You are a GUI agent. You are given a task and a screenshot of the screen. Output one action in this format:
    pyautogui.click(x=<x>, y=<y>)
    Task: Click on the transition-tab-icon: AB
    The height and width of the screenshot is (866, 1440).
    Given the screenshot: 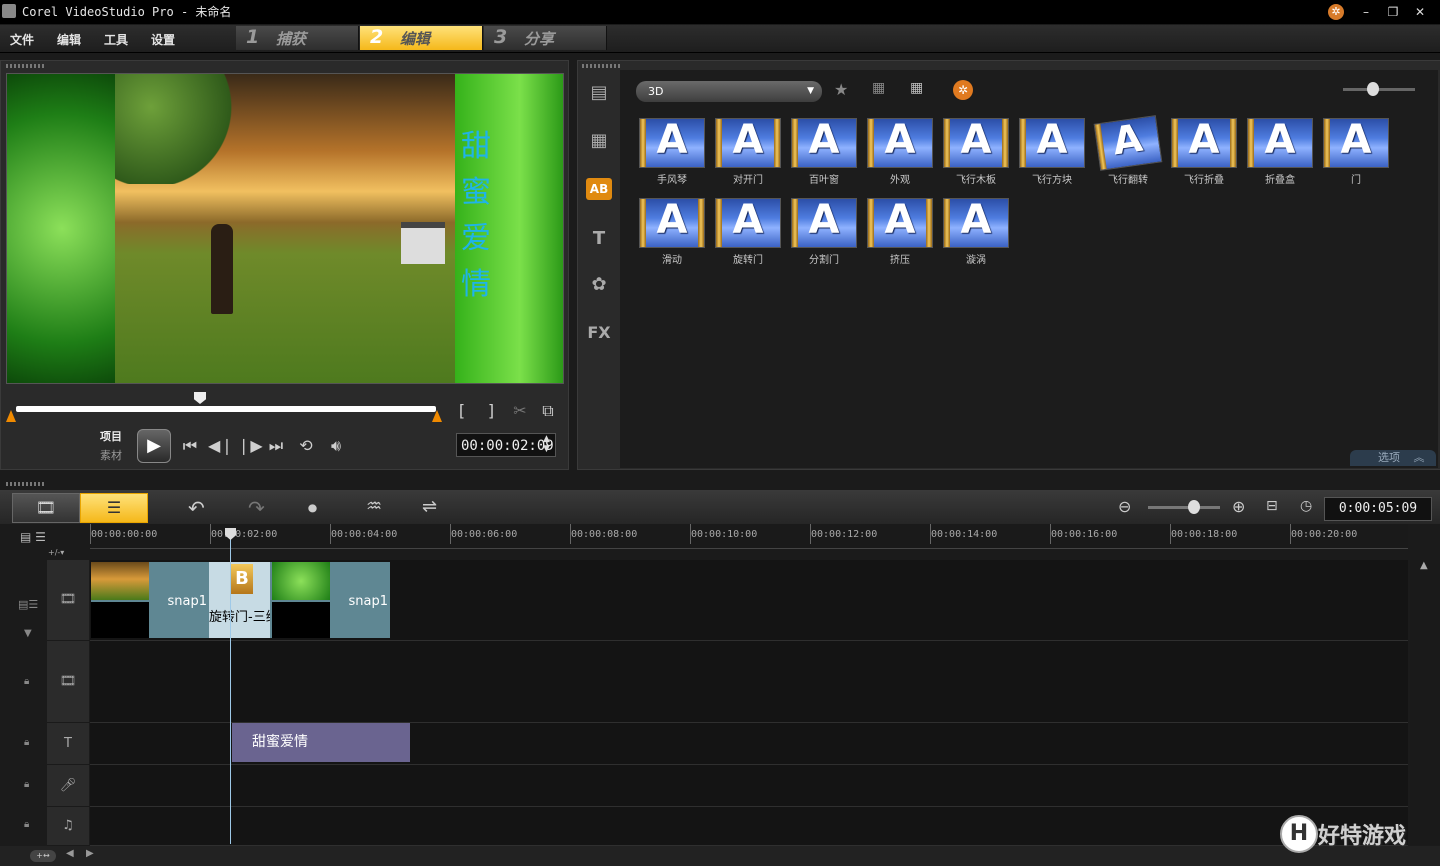 What is the action you would take?
    pyautogui.click(x=599, y=189)
    